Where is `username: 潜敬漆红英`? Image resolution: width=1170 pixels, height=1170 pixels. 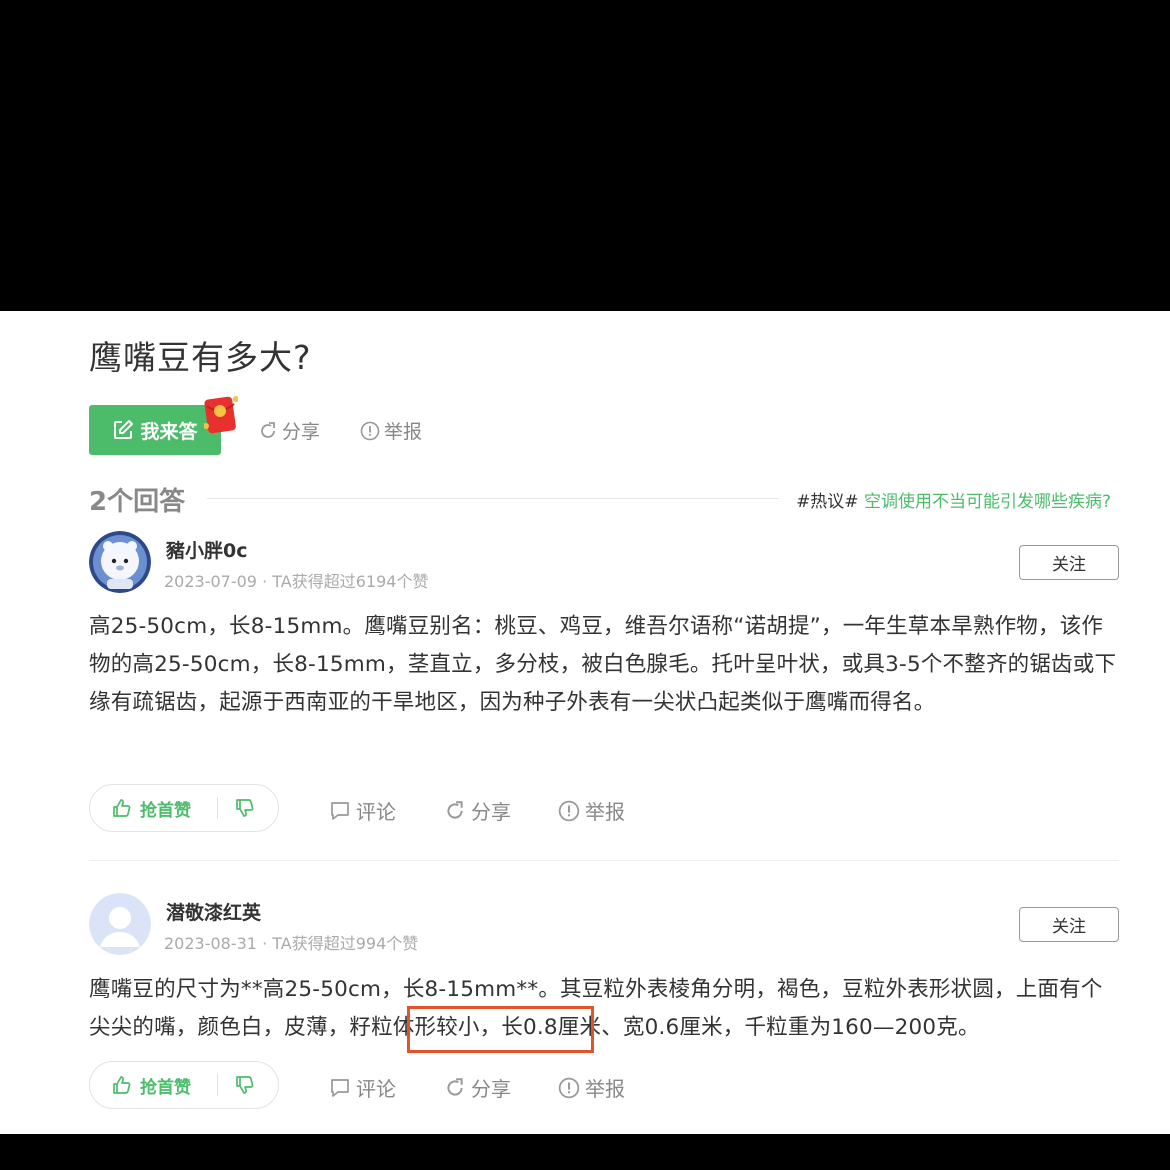 username: 潜敬漆红英 is located at coordinates (213, 911).